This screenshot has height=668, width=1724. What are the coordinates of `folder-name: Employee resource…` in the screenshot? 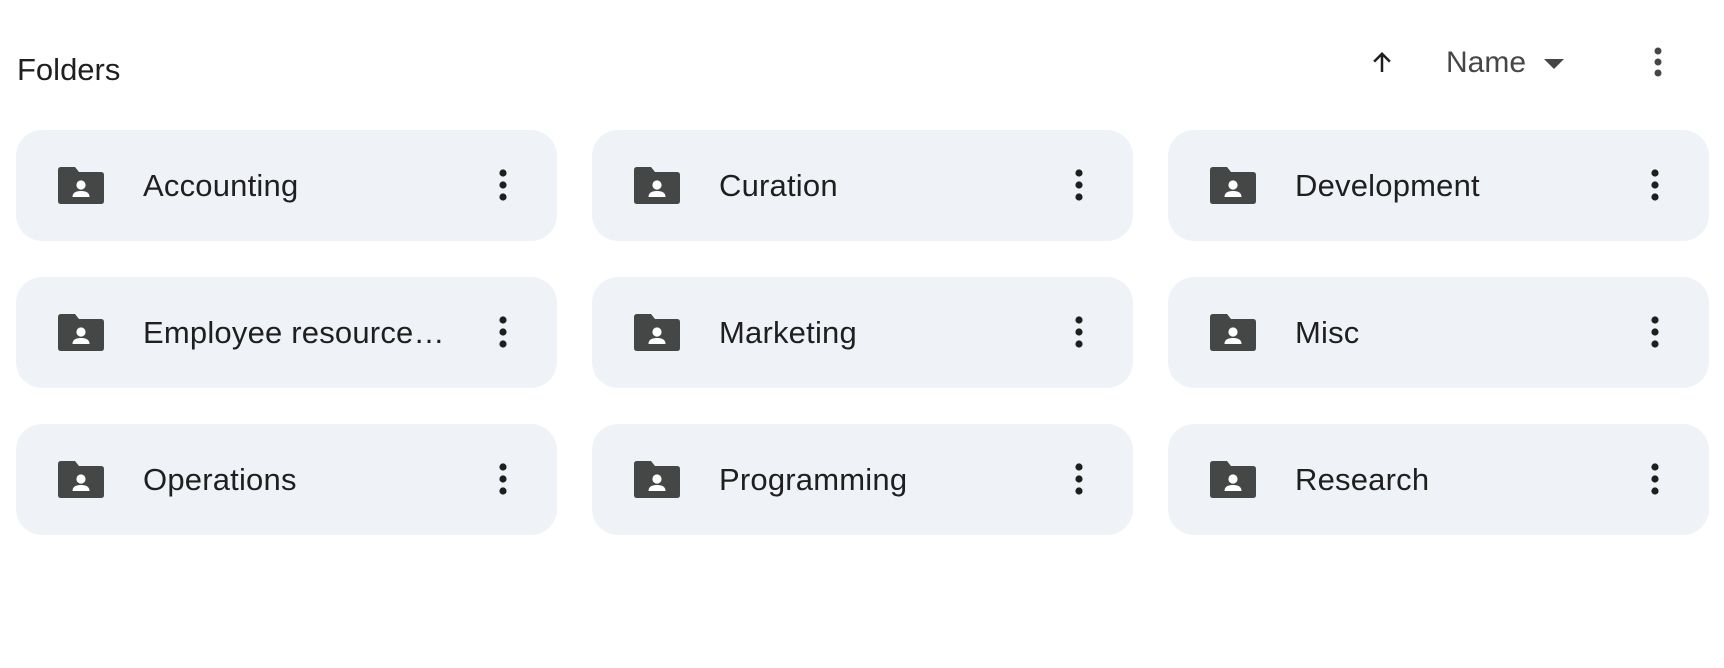 It's located at (294, 332).